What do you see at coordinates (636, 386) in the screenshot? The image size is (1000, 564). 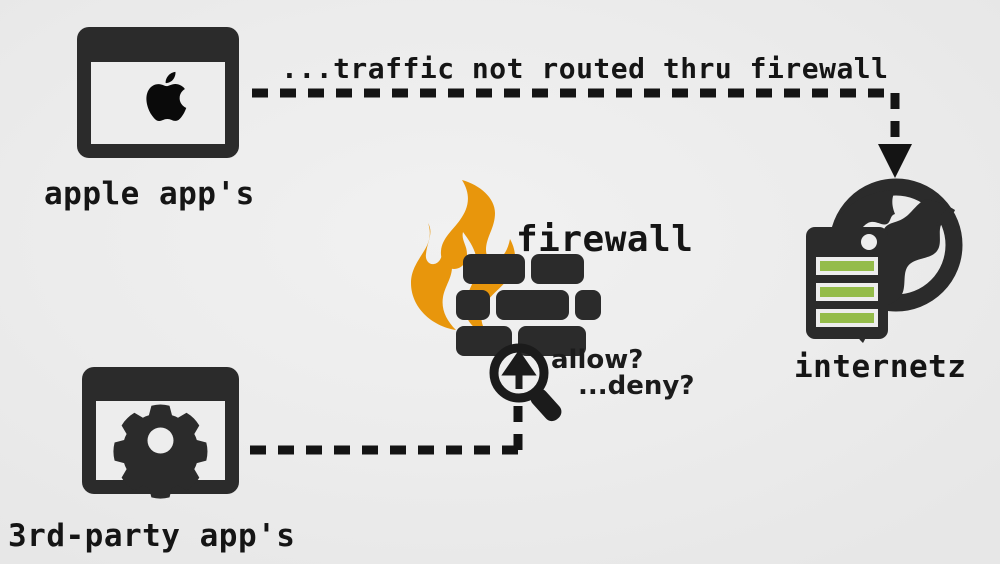 I see `firewall-decision-deny: ...deny?` at bounding box center [636, 386].